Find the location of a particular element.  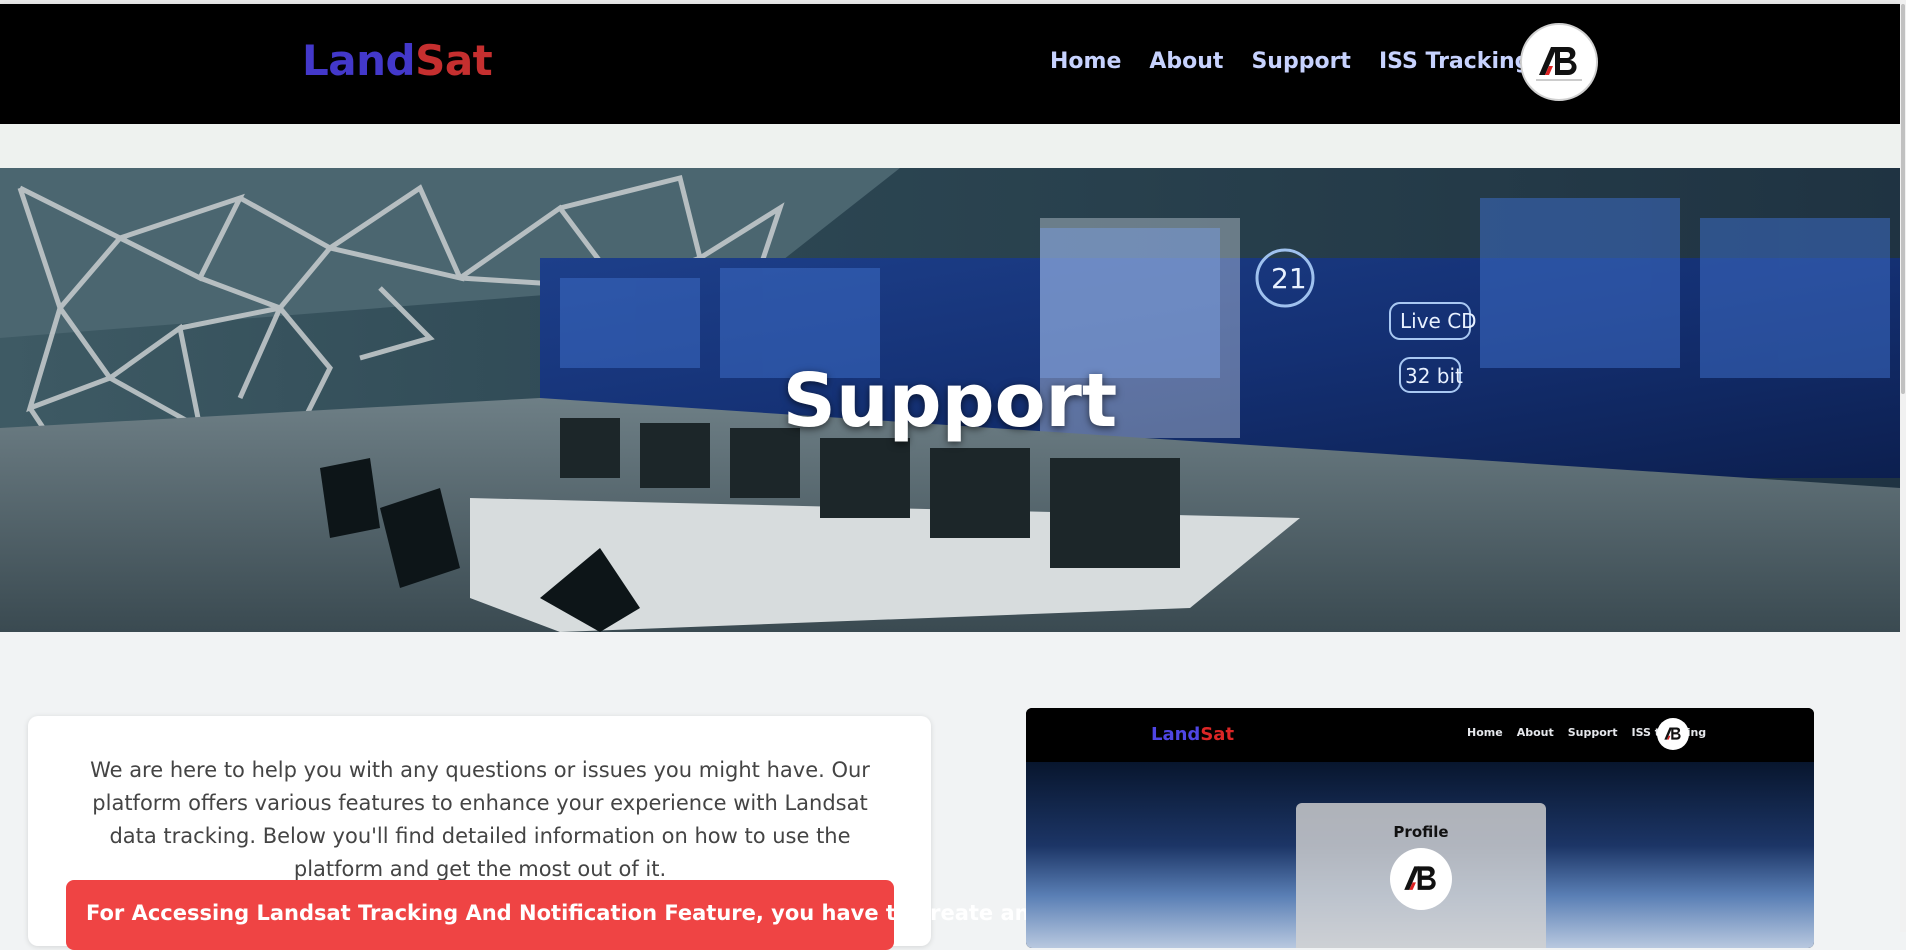

svg-text: 21 is located at coordinates (1289, 278).